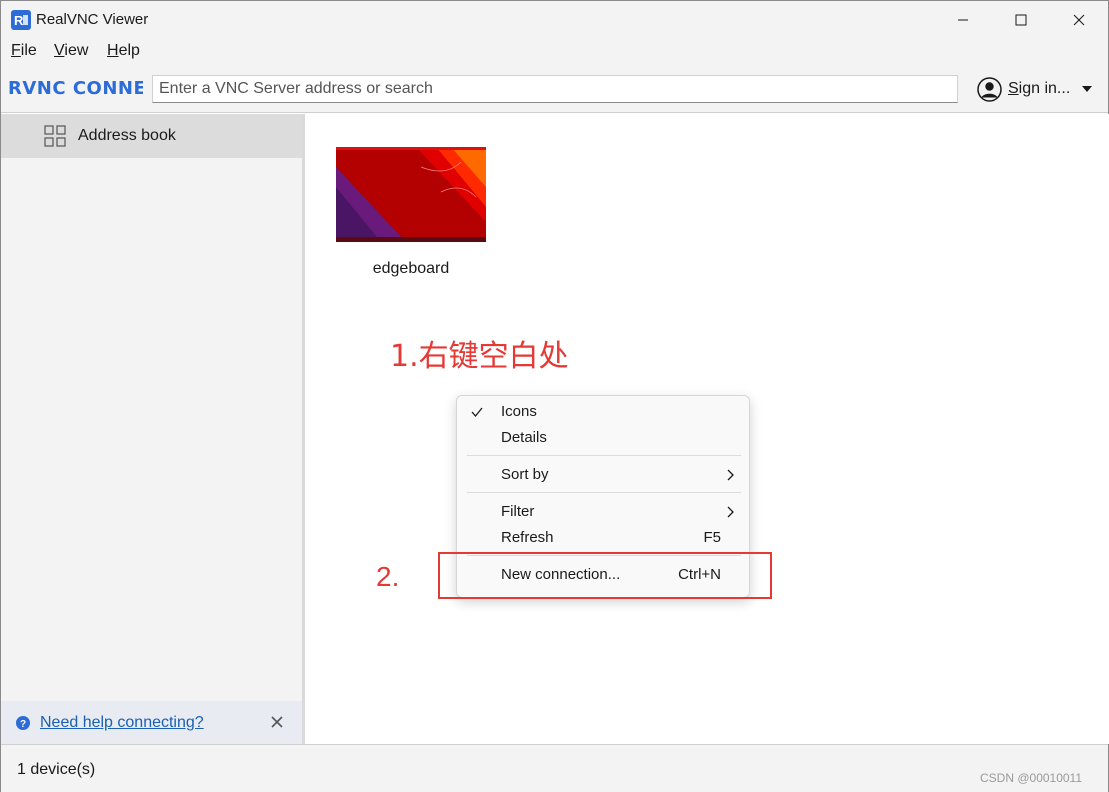 This screenshot has height=792, width=1109. What do you see at coordinates (1087, 89) in the screenshot?
I see `chevron-down-icon` at bounding box center [1087, 89].